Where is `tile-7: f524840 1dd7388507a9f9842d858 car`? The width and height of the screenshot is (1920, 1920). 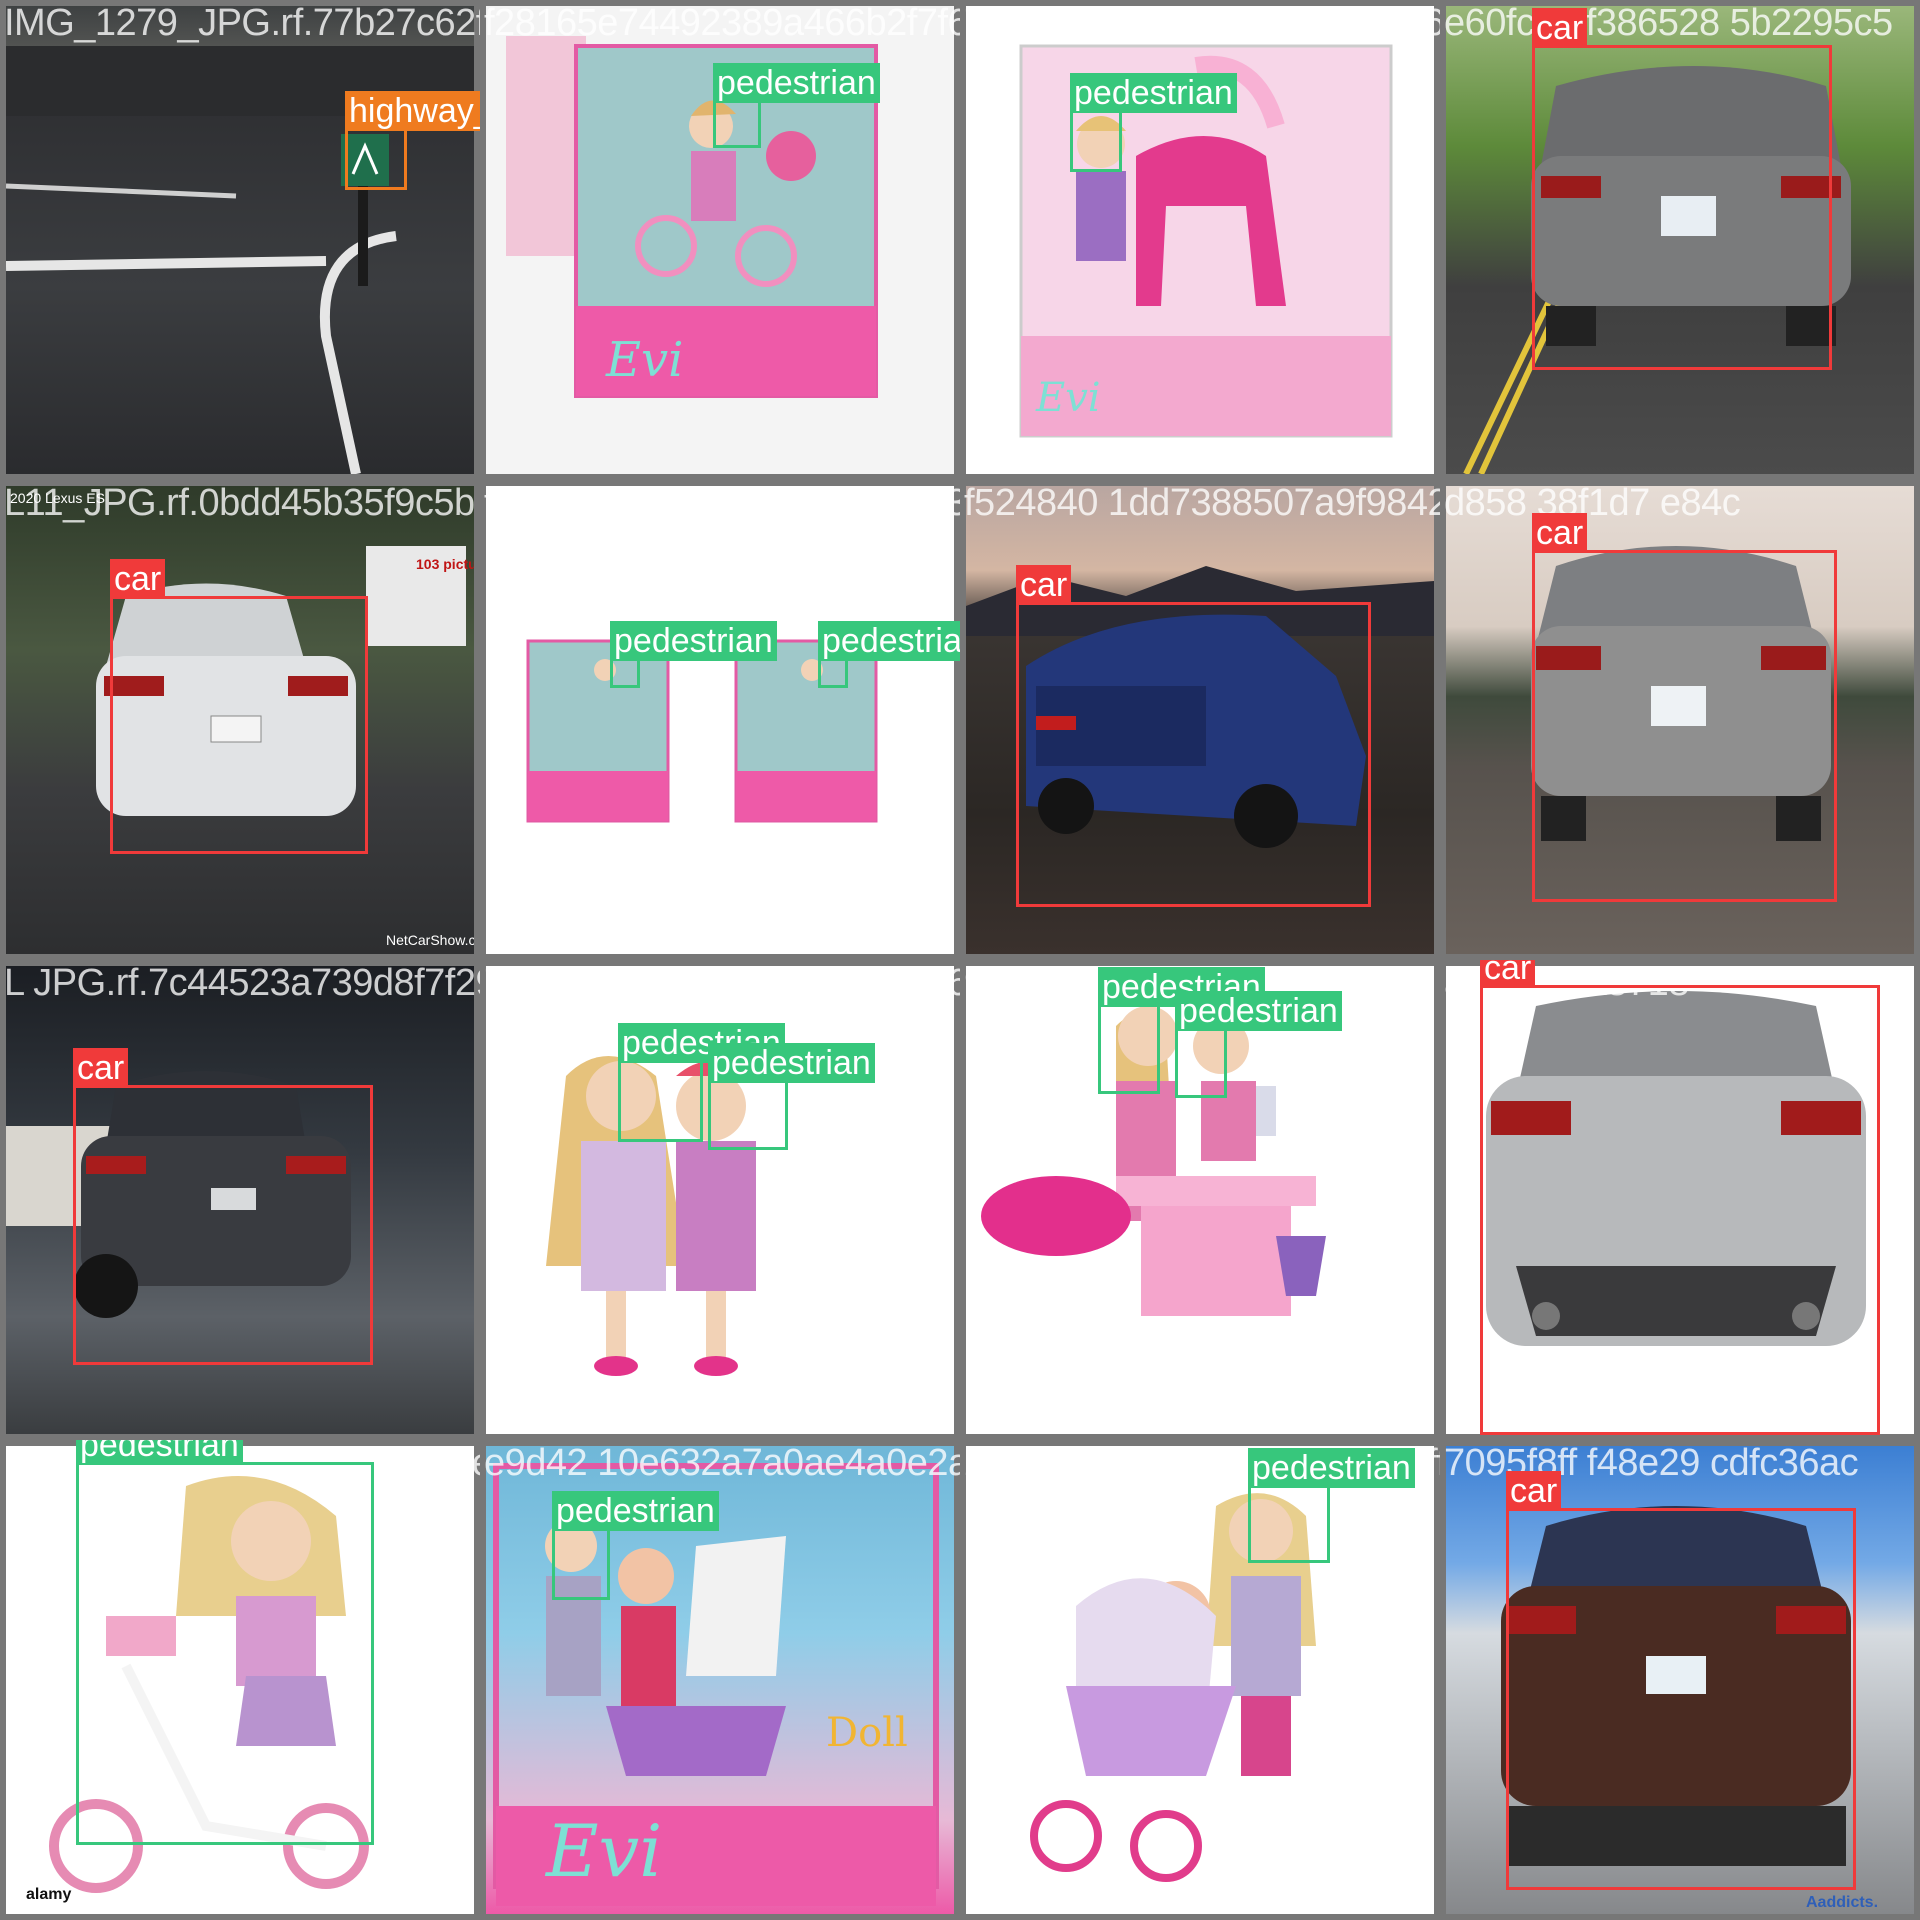 tile-7: f524840 1dd7388507a9f9842d858 car is located at coordinates (1200, 720).